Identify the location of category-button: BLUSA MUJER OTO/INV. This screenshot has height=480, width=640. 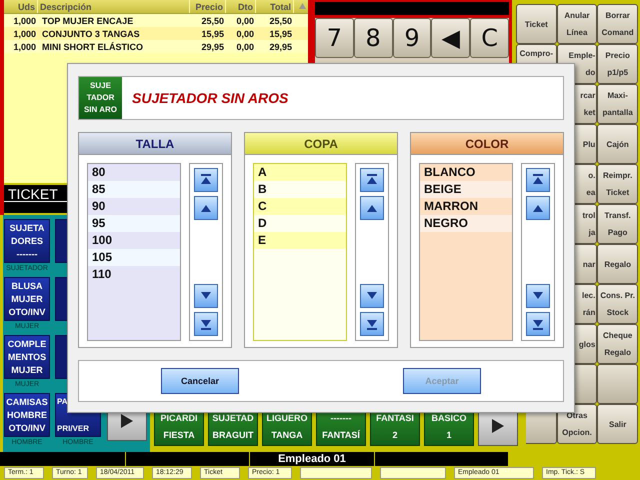
(27, 299).